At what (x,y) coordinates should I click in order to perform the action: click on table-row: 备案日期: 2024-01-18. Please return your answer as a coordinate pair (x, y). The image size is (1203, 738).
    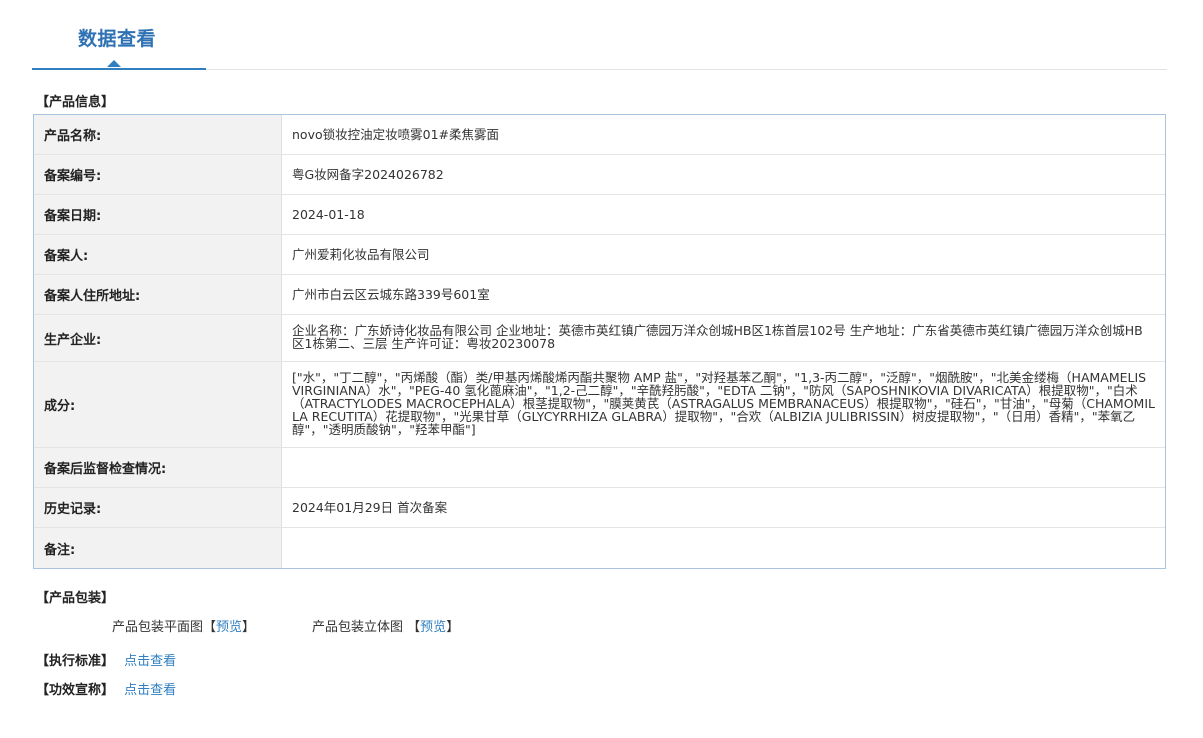
    Looking at the image, I should click on (599, 215).